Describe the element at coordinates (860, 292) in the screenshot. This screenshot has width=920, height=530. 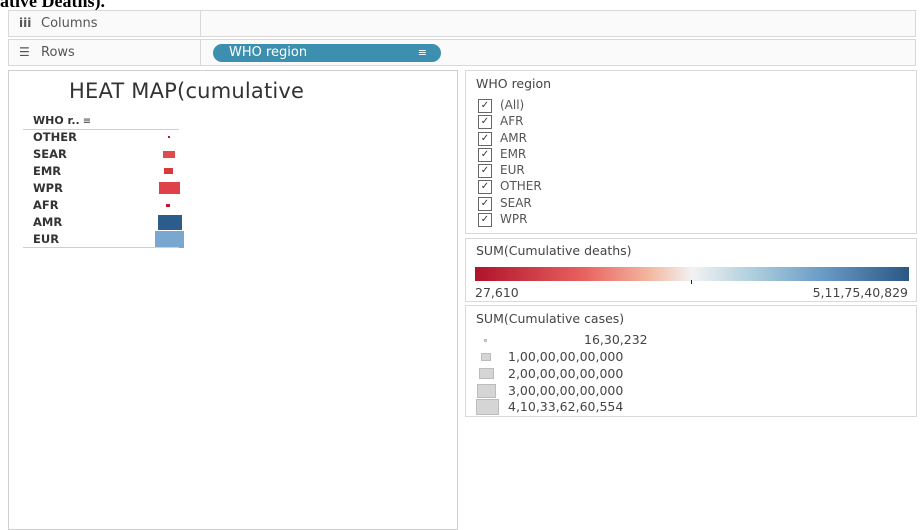
I see `color-legend-max: 5,11,75,40,829` at that location.